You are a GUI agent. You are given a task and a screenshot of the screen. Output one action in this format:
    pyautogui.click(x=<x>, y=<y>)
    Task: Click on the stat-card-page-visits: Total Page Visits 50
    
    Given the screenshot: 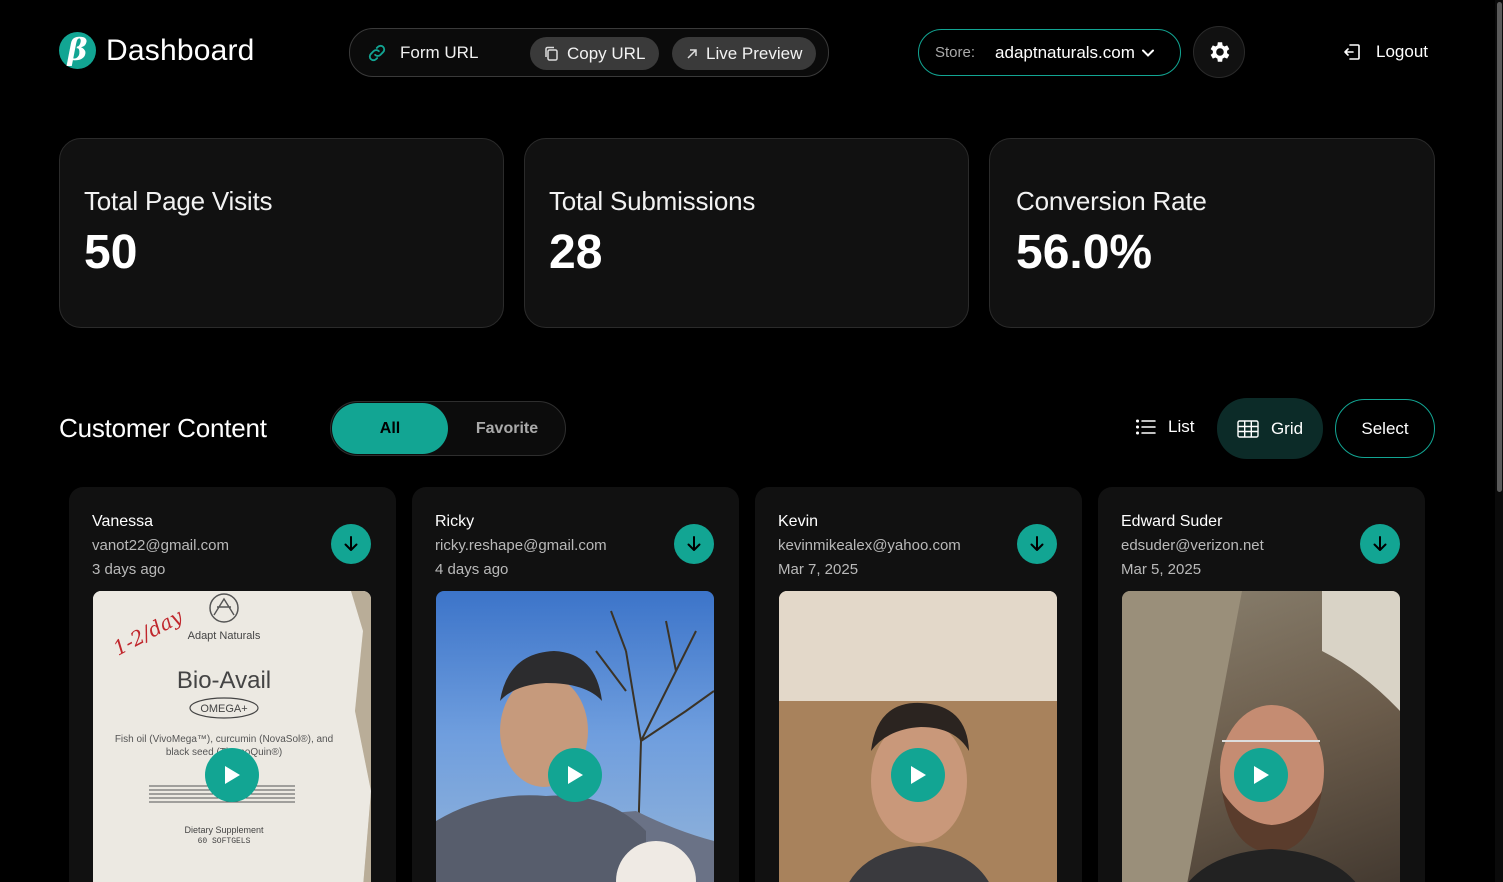 What is the action you would take?
    pyautogui.click(x=281, y=233)
    